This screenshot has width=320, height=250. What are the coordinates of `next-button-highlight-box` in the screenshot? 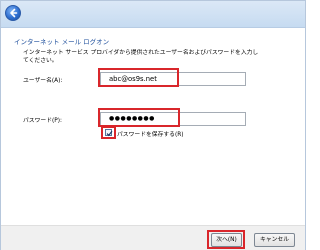 It's located at (226, 239).